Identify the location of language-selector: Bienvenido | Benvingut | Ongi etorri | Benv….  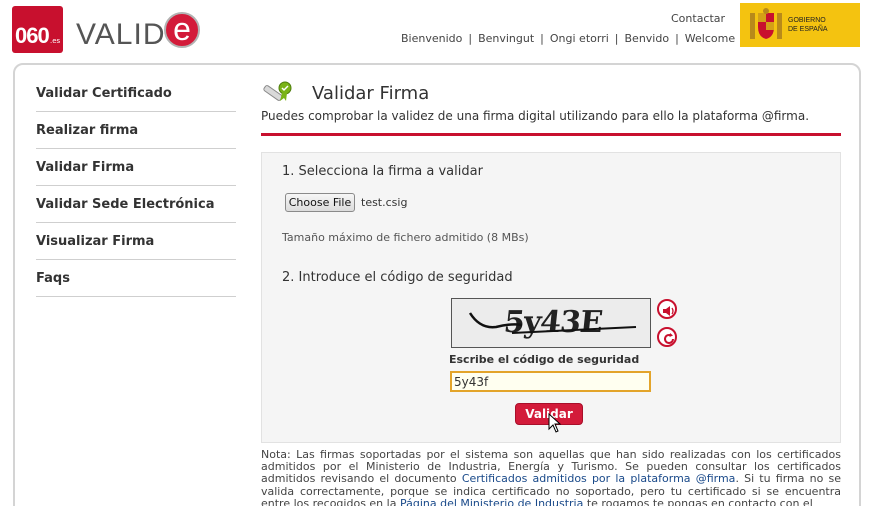
(568, 38).